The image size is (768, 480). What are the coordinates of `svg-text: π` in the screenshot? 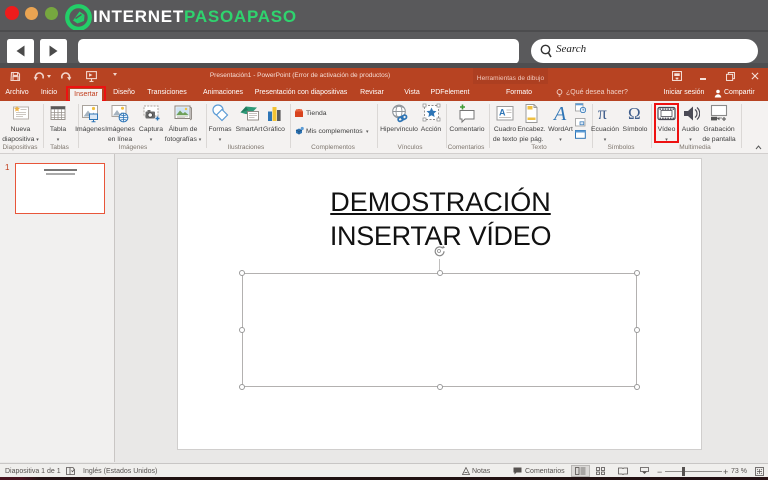 It's located at (602, 113).